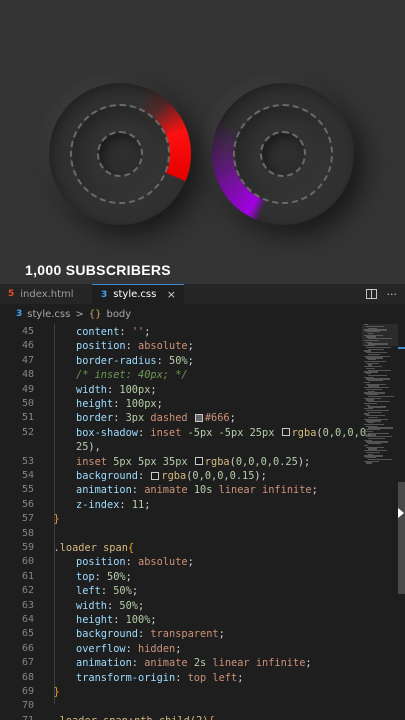 Image resolution: width=405 pixels, height=720 pixels. I want to click on code-token: '', so click(138, 332).